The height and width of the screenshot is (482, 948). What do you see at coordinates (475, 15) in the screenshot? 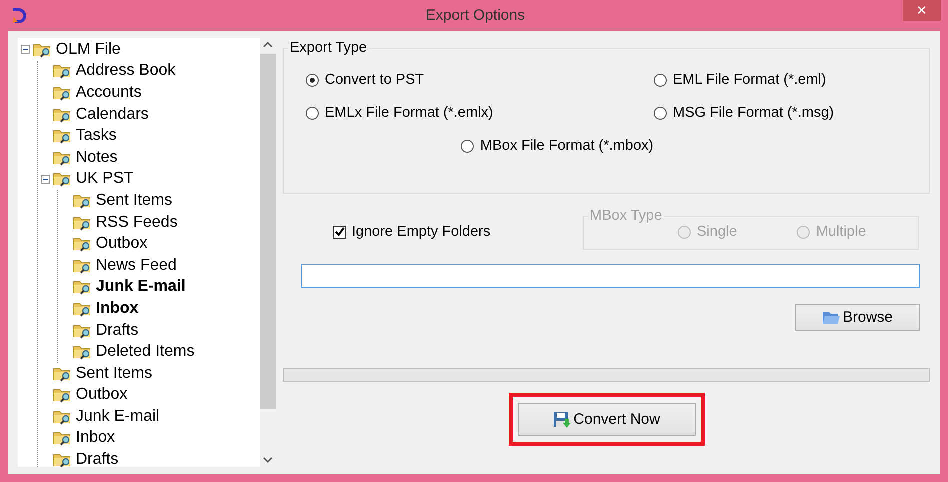
I see `window-title: Export Options` at bounding box center [475, 15].